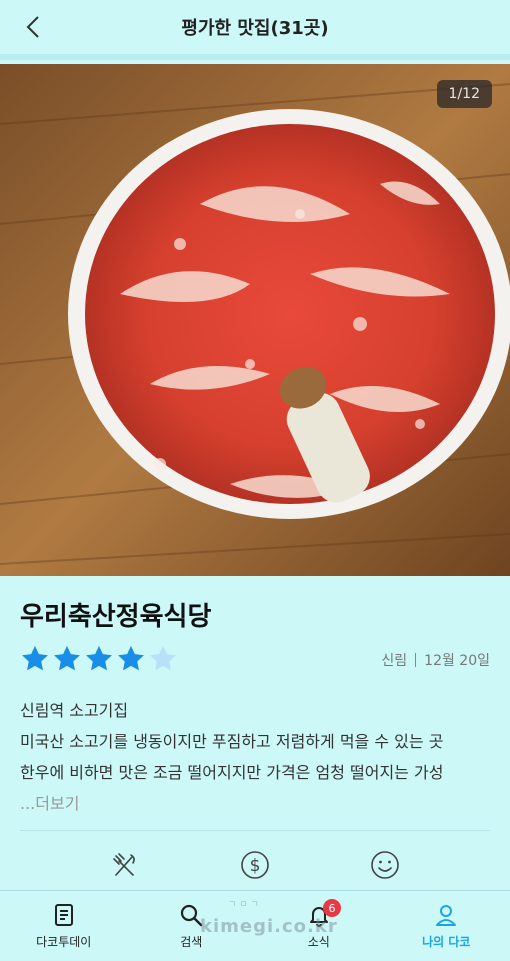 The image size is (510, 961). I want to click on top-bar: 평가한 맛집(31곳), so click(255, 30).